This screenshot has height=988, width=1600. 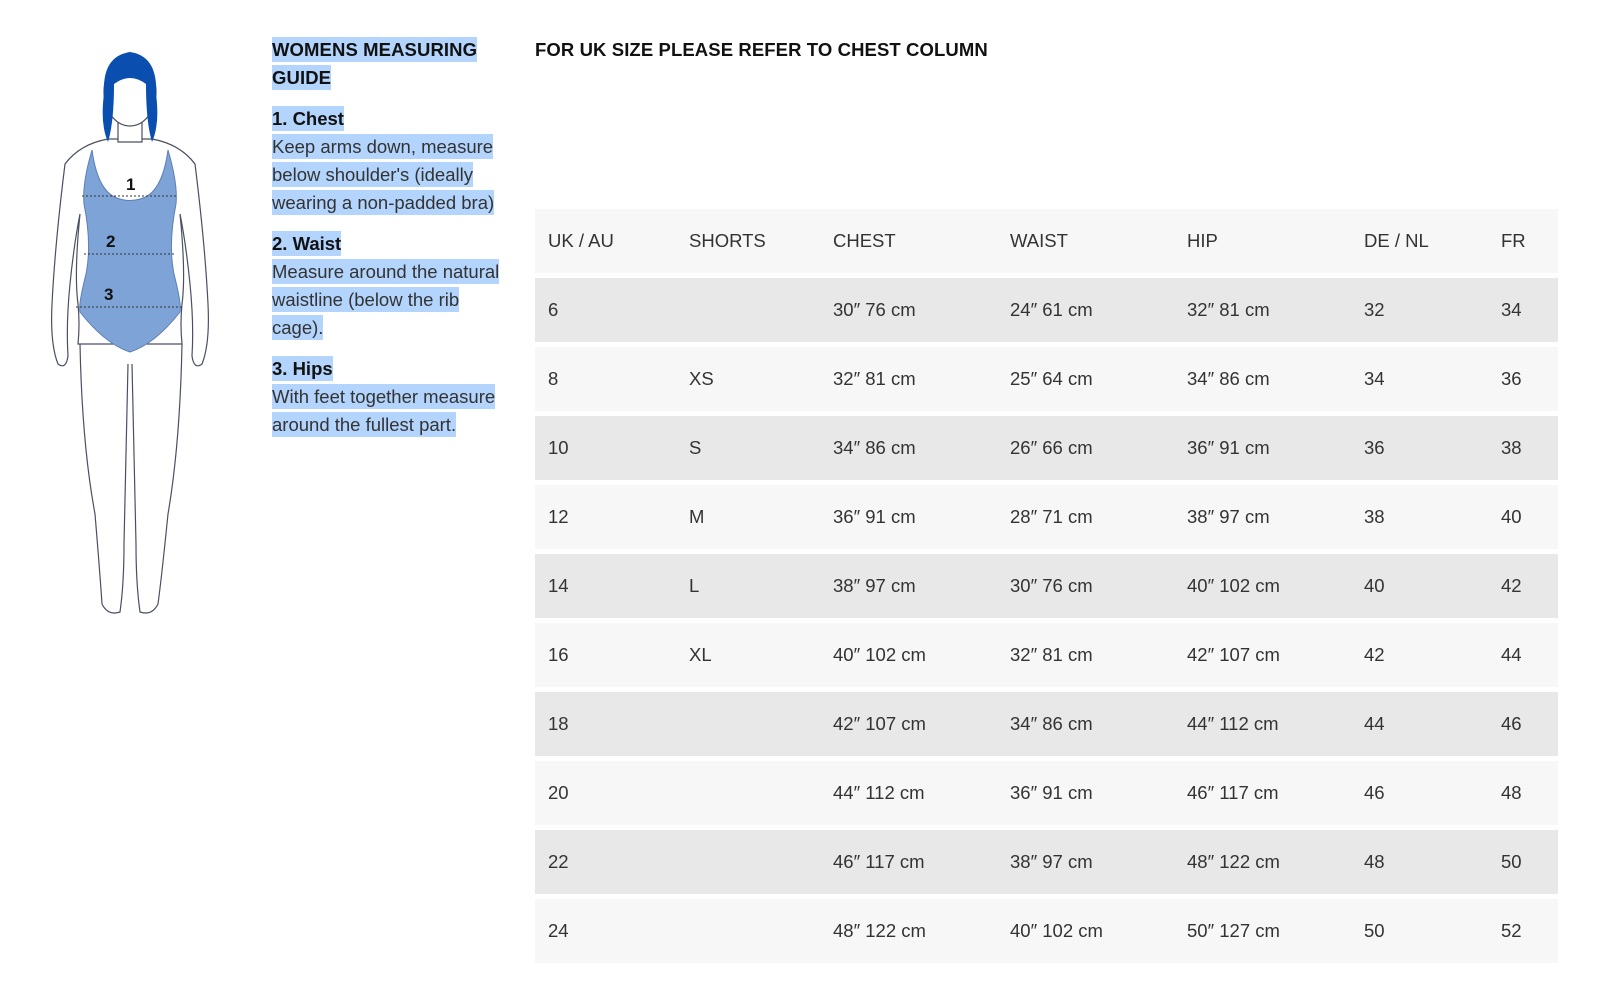 I want to click on cell-fr: 48, so click(x=1511, y=792).